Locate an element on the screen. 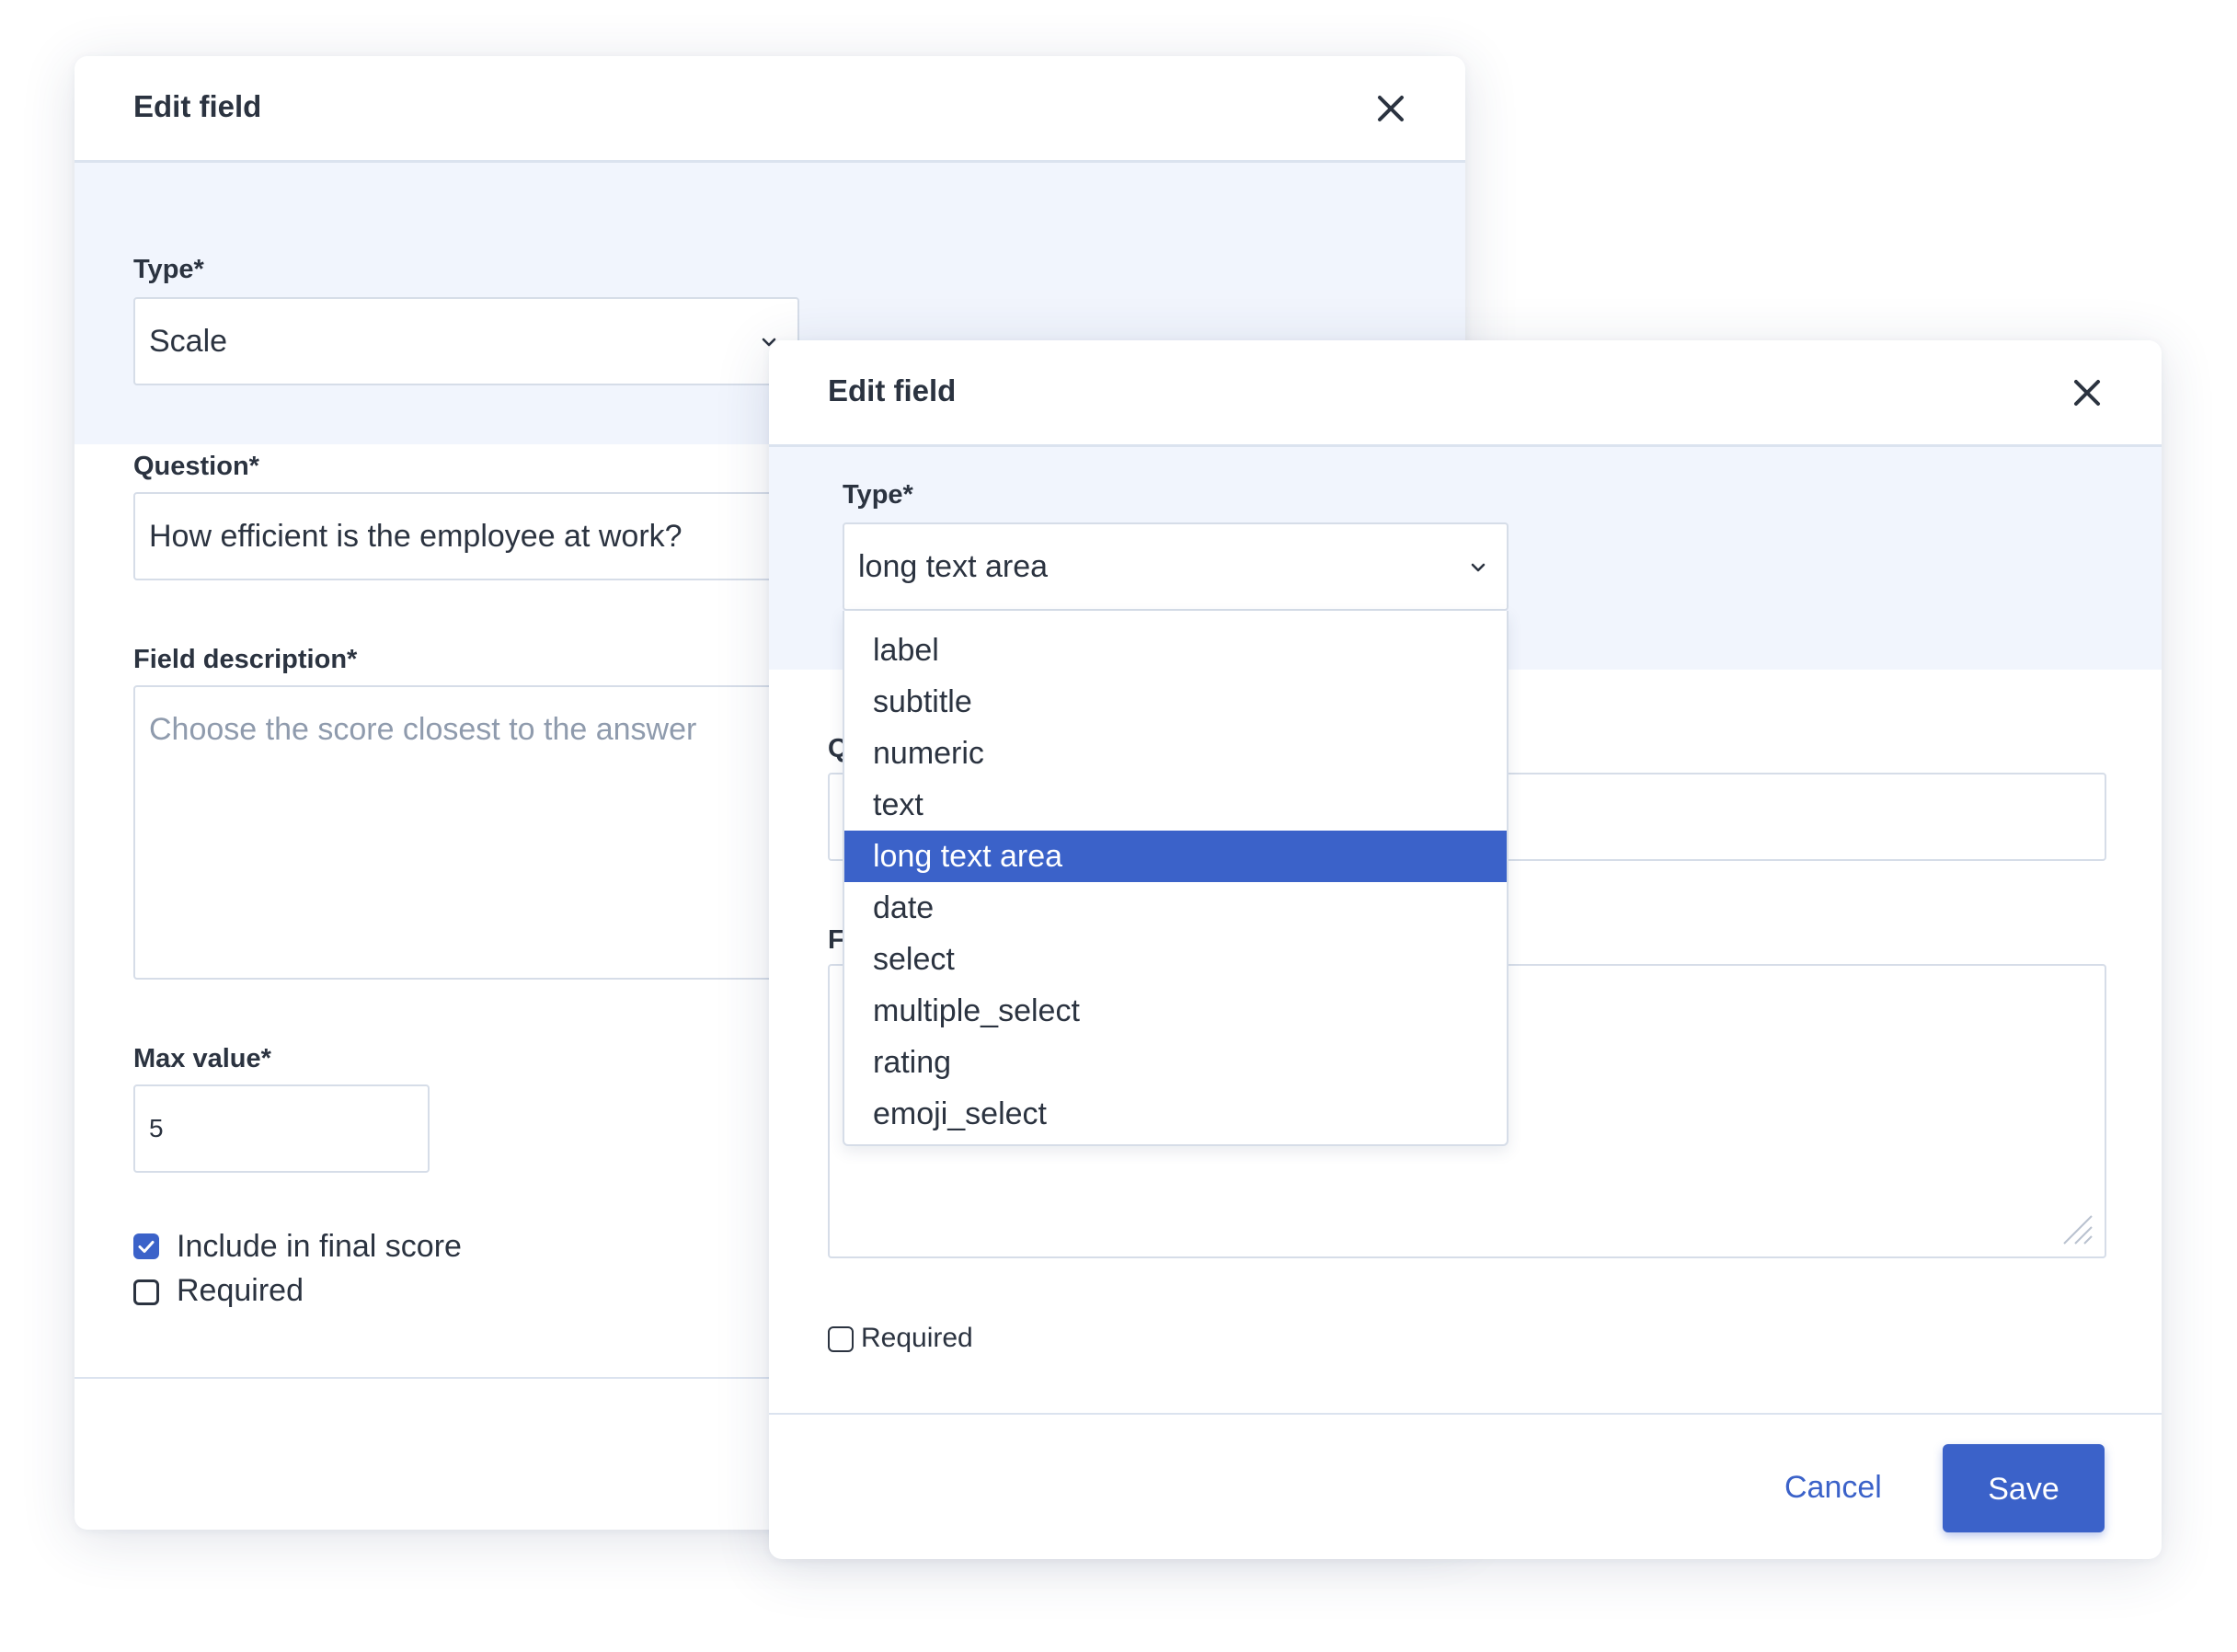  dropdown-option: label is located at coordinates (1175, 650).